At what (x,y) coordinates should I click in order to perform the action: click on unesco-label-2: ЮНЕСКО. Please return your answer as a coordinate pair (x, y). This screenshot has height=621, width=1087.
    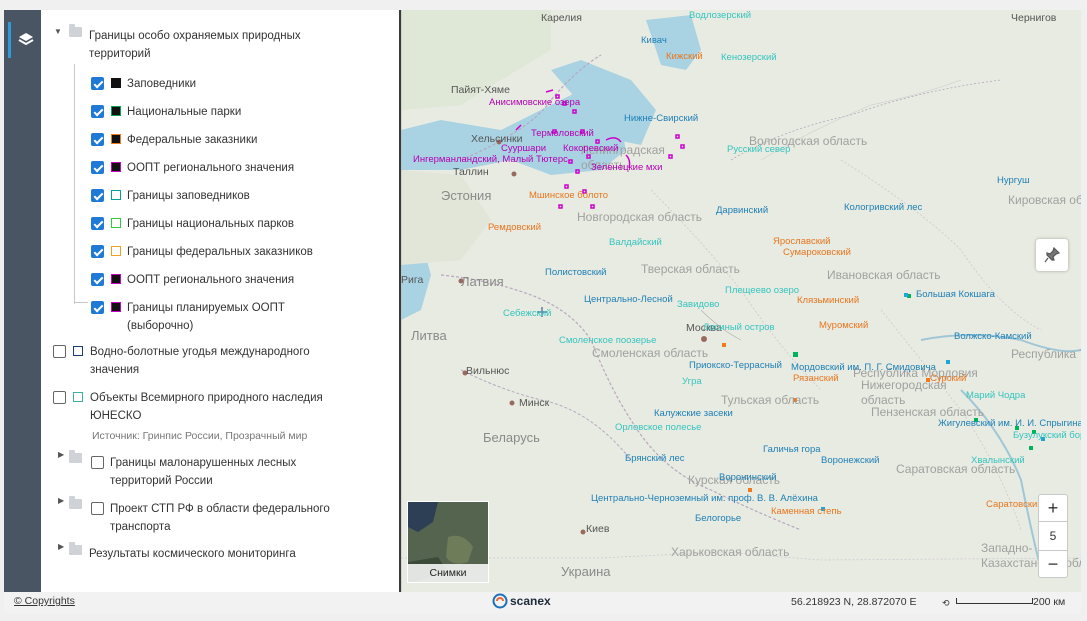
    Looking at the image, I should click on (116, 416).